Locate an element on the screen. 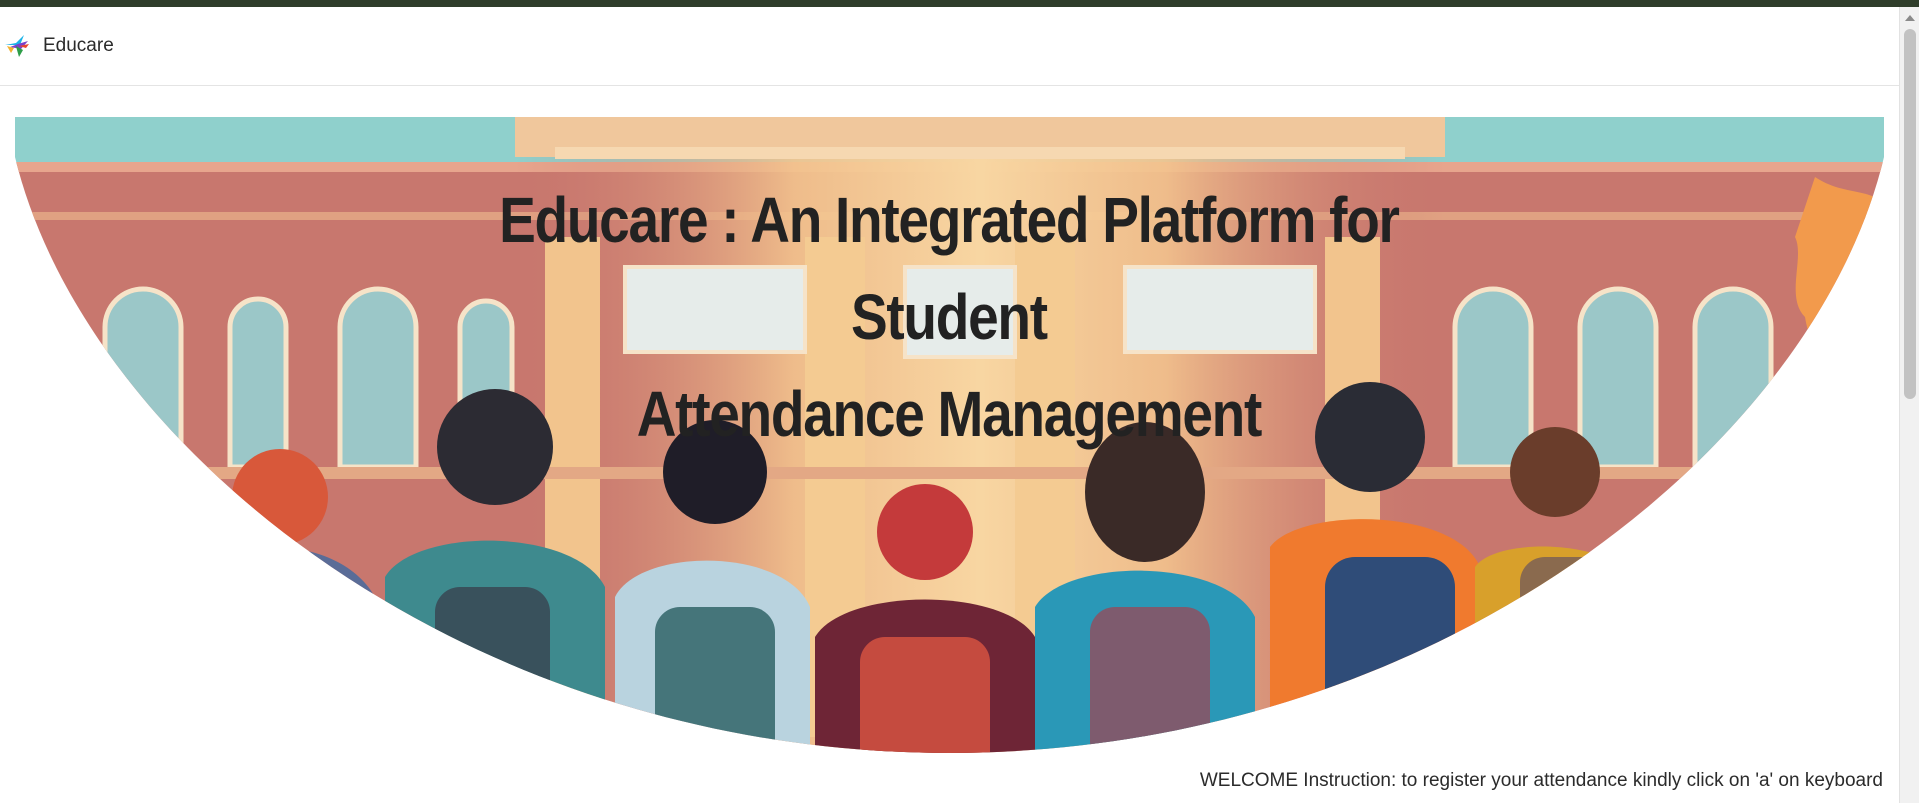 Image resolution: width=1919 pixels, height=803 pixels. page-scrollbar is located at coordinates (1909, 405).